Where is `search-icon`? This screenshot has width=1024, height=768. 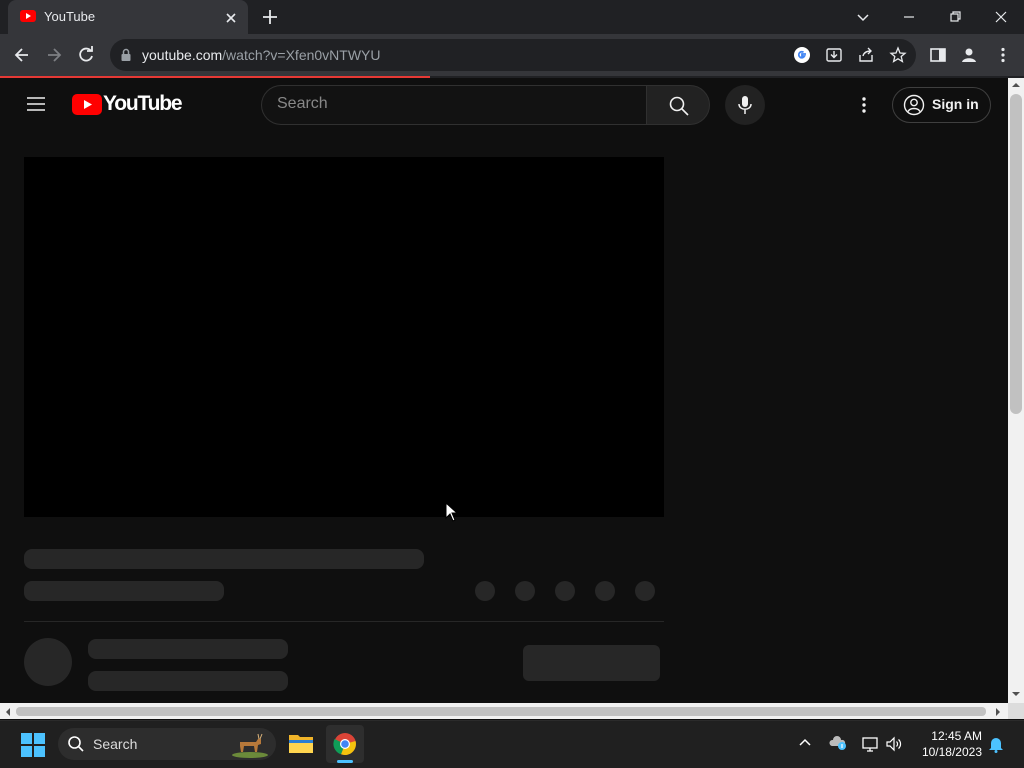
search-icon is located at coordinates (679, 106).